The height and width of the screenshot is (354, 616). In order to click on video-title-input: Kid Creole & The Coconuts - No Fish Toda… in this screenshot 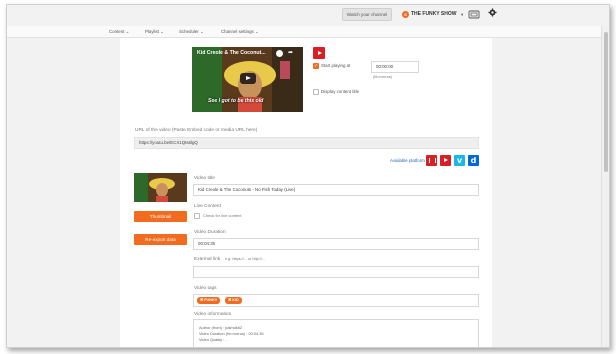, I will do `click(336, 190)`.